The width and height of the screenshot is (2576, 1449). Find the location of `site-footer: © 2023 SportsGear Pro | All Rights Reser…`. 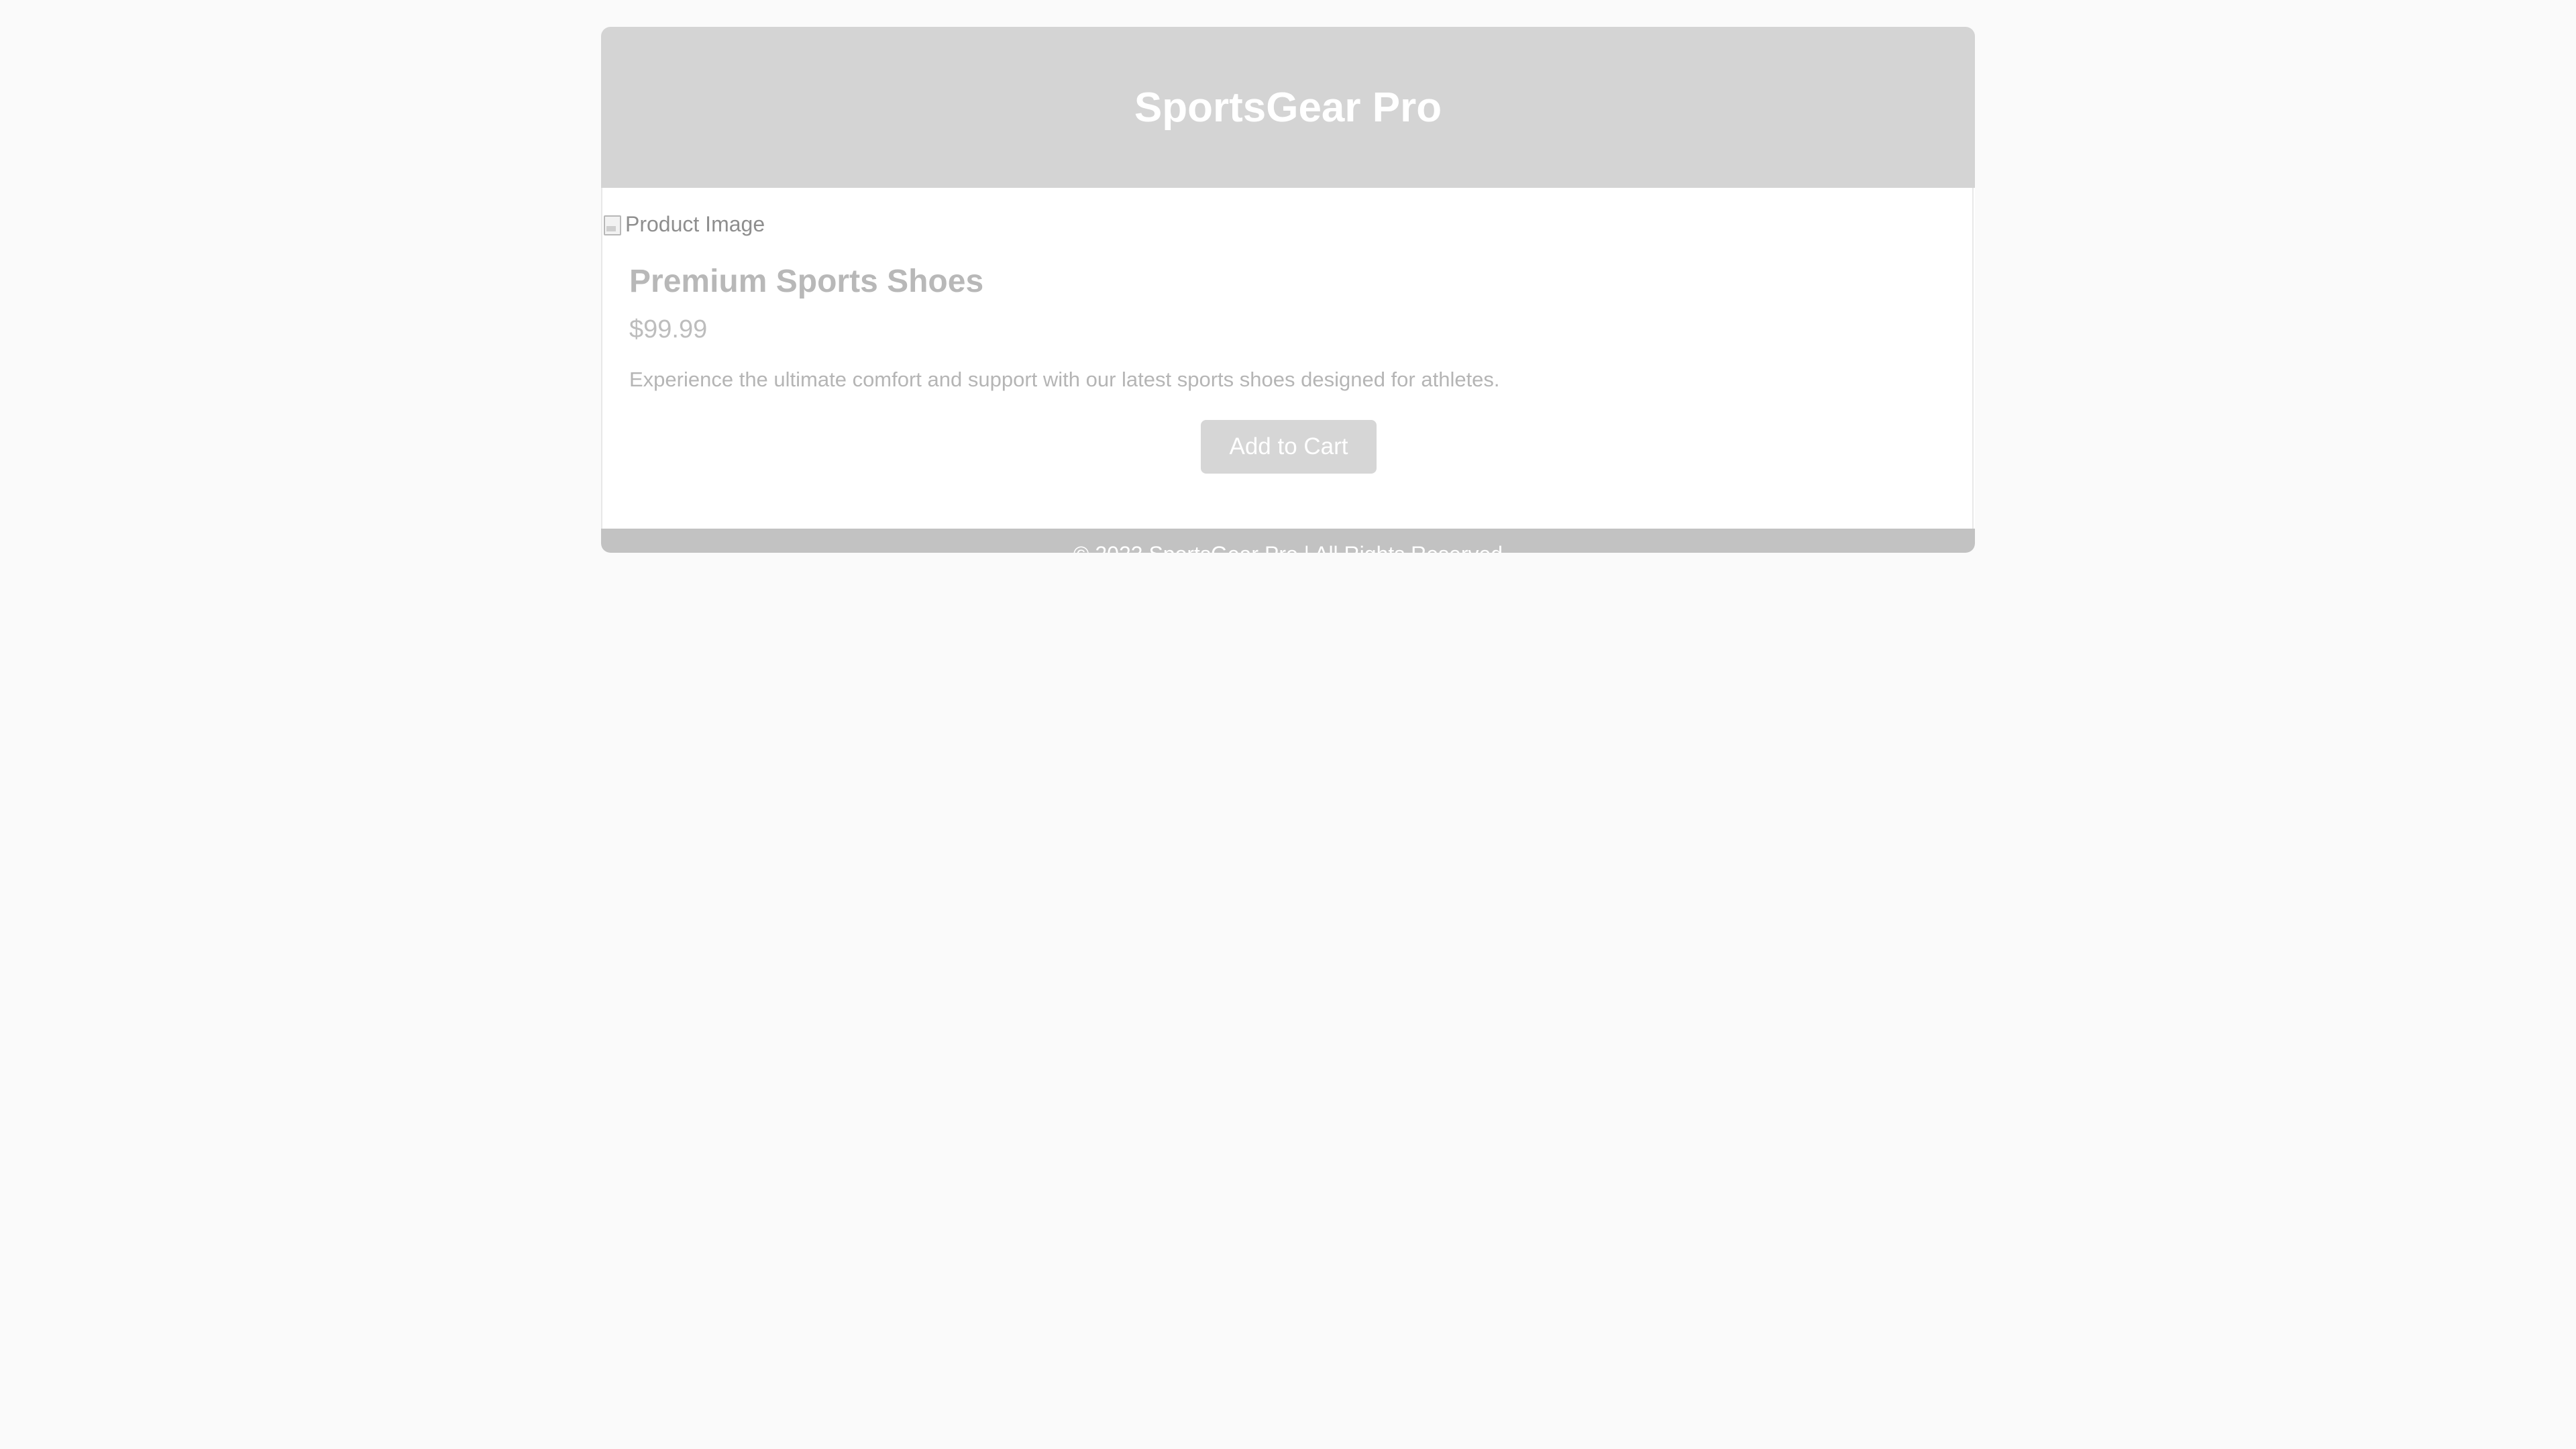

site-footer: © 2023 SportsGear Pro | All Rights Reser… is located at coordinates (1288, 541).